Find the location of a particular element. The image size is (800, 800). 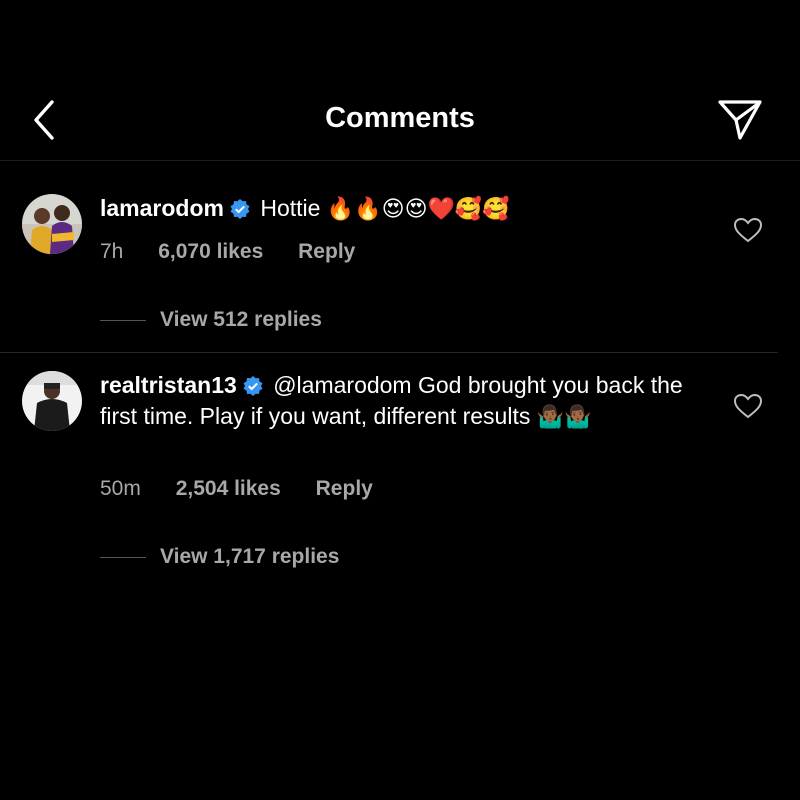

share-button is located at coordinates (740, 120).